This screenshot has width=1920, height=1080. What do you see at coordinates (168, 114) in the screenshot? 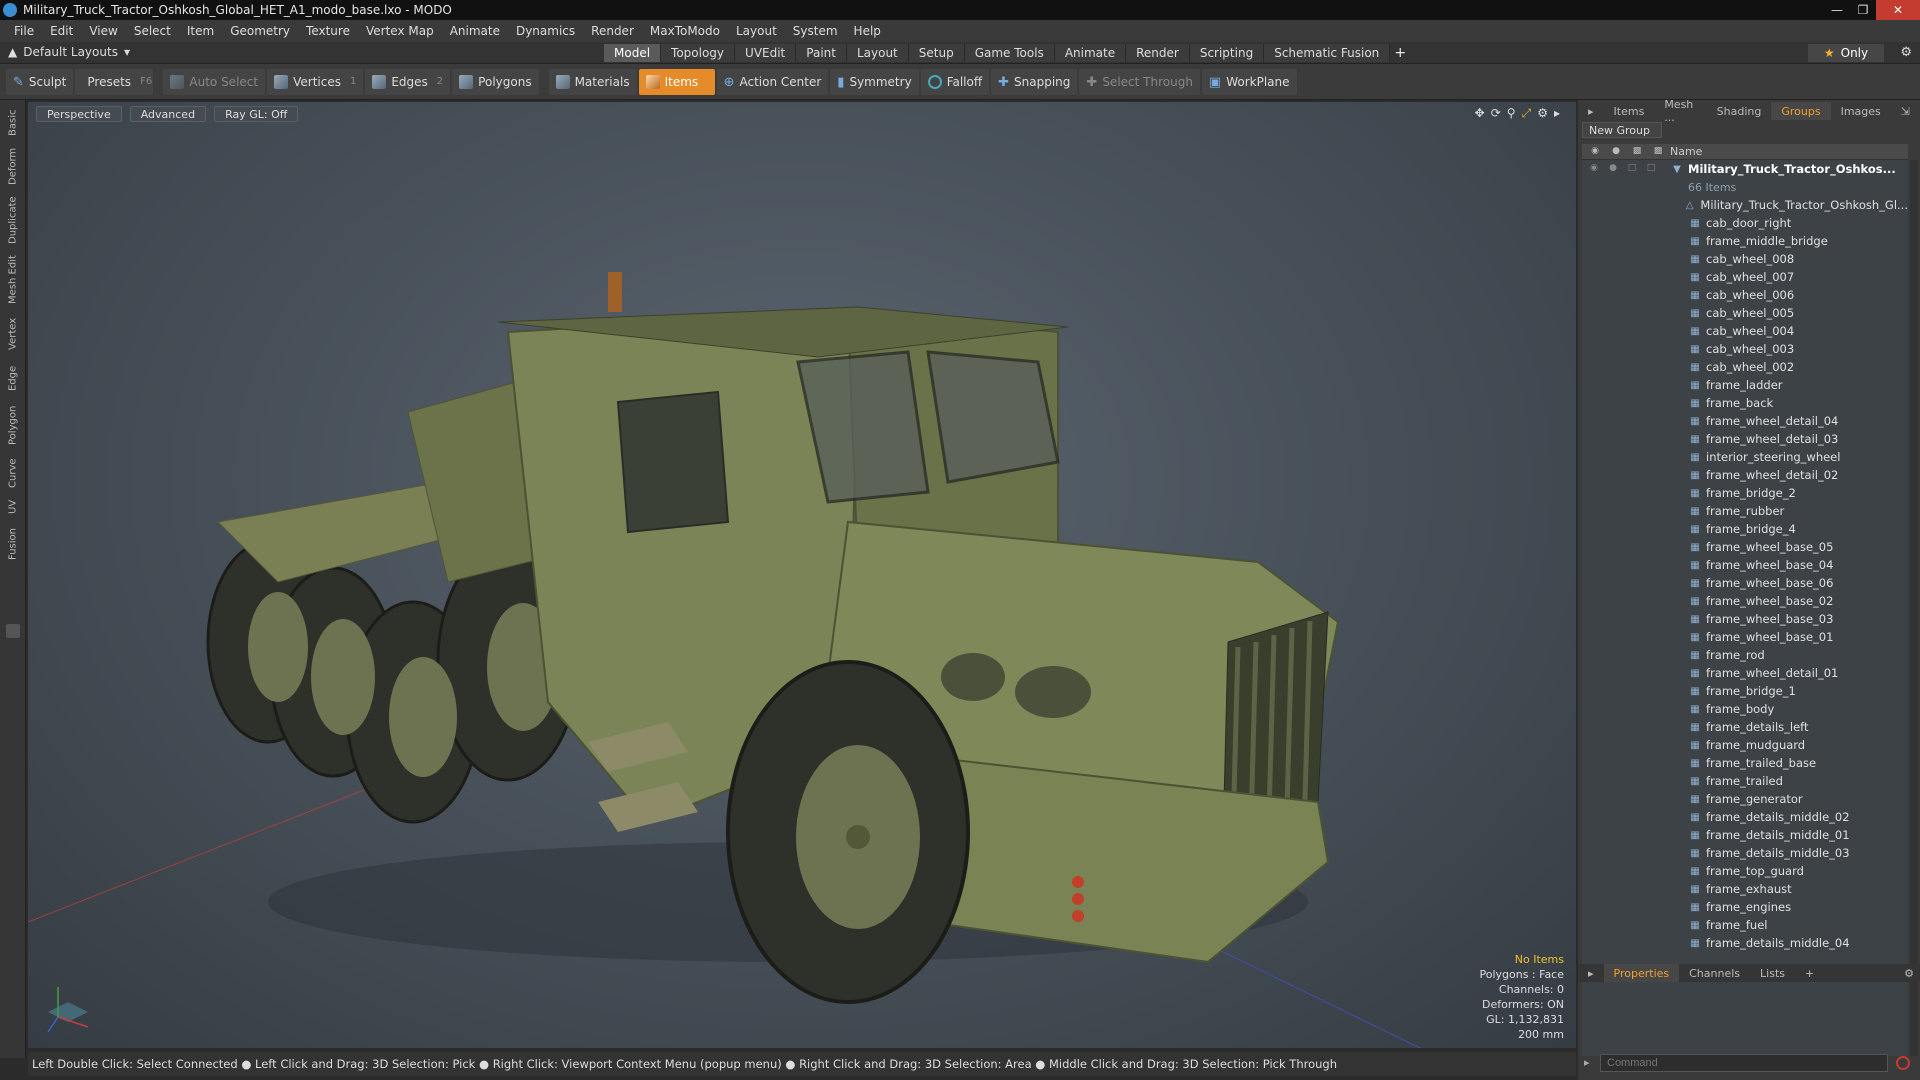
I see `advanced-button: Advanced` at bounding box center [168, 114].